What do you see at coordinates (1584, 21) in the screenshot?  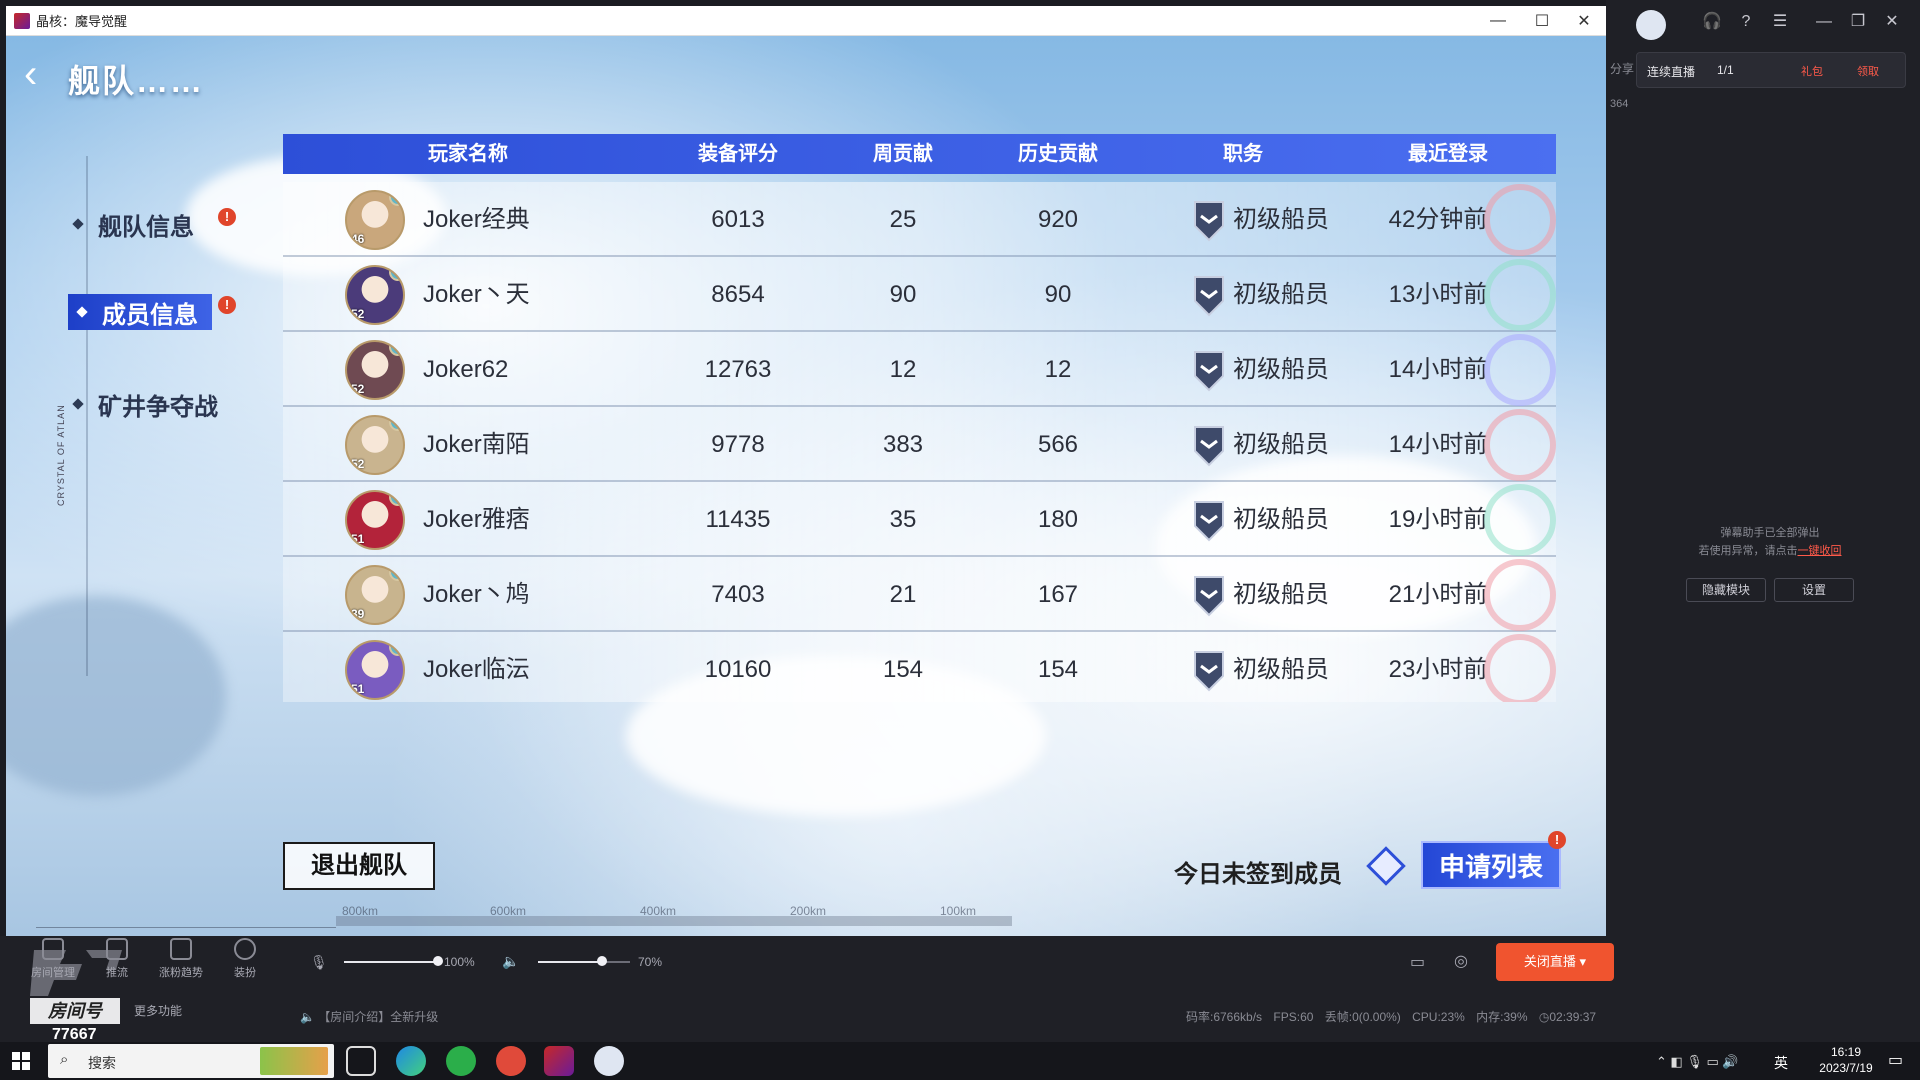 I see `close-button: ✕` at bounding box center [1584, 21].